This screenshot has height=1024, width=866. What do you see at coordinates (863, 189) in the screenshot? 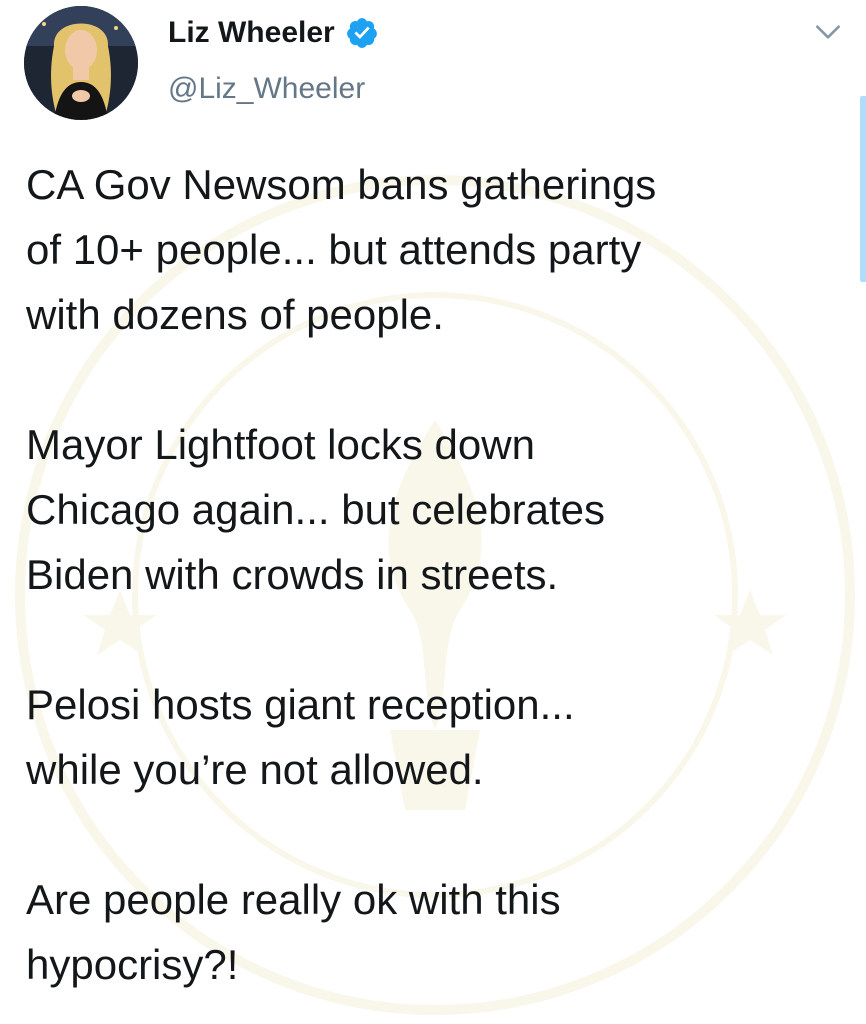
I see `scroll-indicator` at bounding box center [863, 189].